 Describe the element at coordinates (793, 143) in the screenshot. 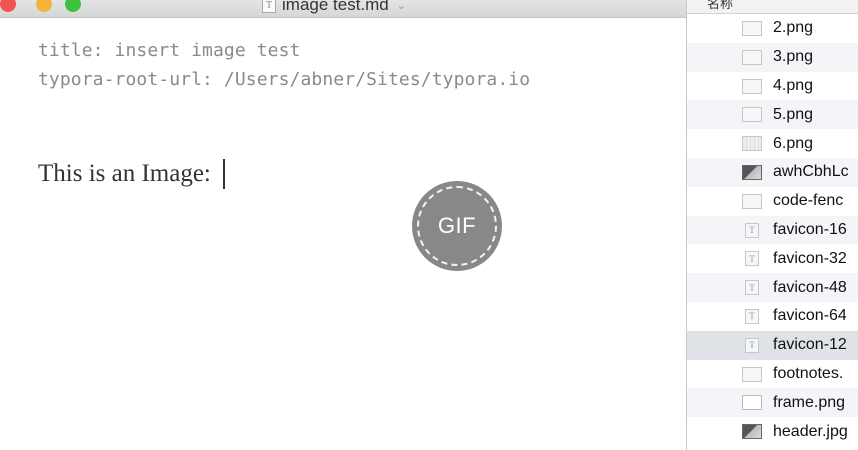

I see `file-name: 6.png` at that location.